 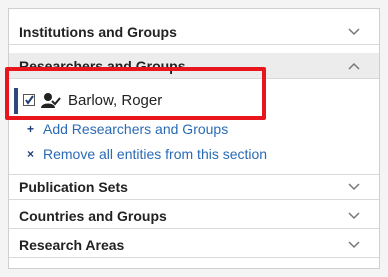 What do you see at coordinates (72, 244) in the screenshot?
I see `section-title: Research Areas` at bounding box center [72, 244].